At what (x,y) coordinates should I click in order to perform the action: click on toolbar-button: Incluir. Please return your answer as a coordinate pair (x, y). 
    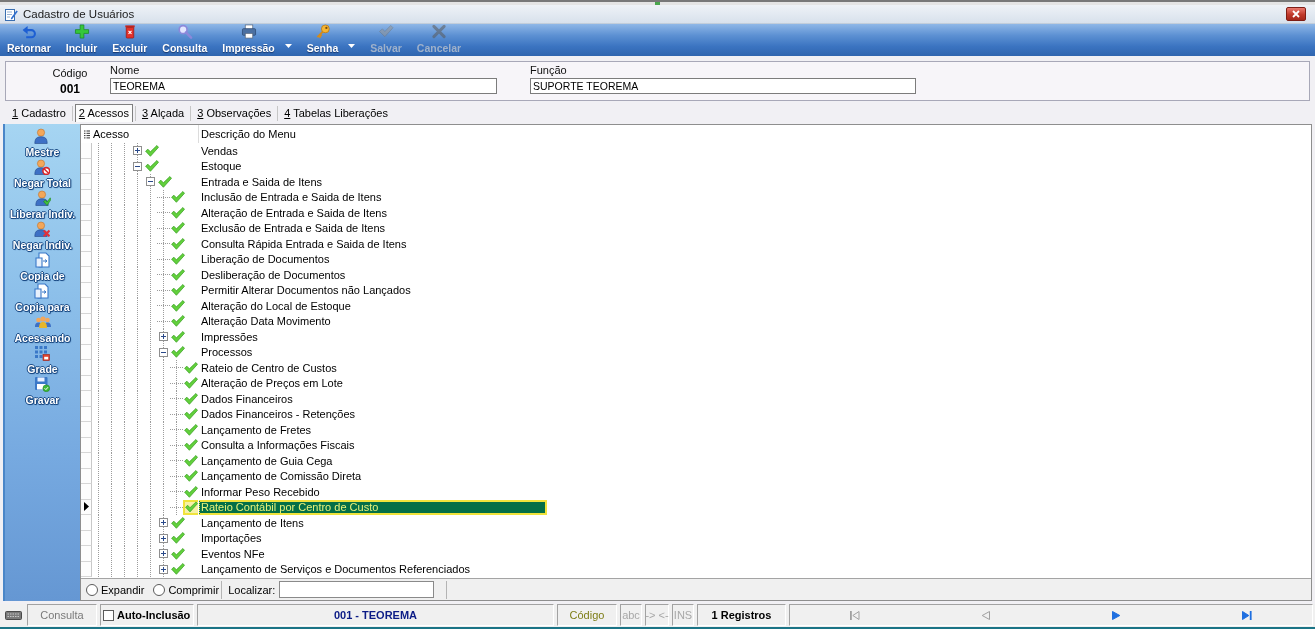
    Looking at the image, I should click on (81, 40).